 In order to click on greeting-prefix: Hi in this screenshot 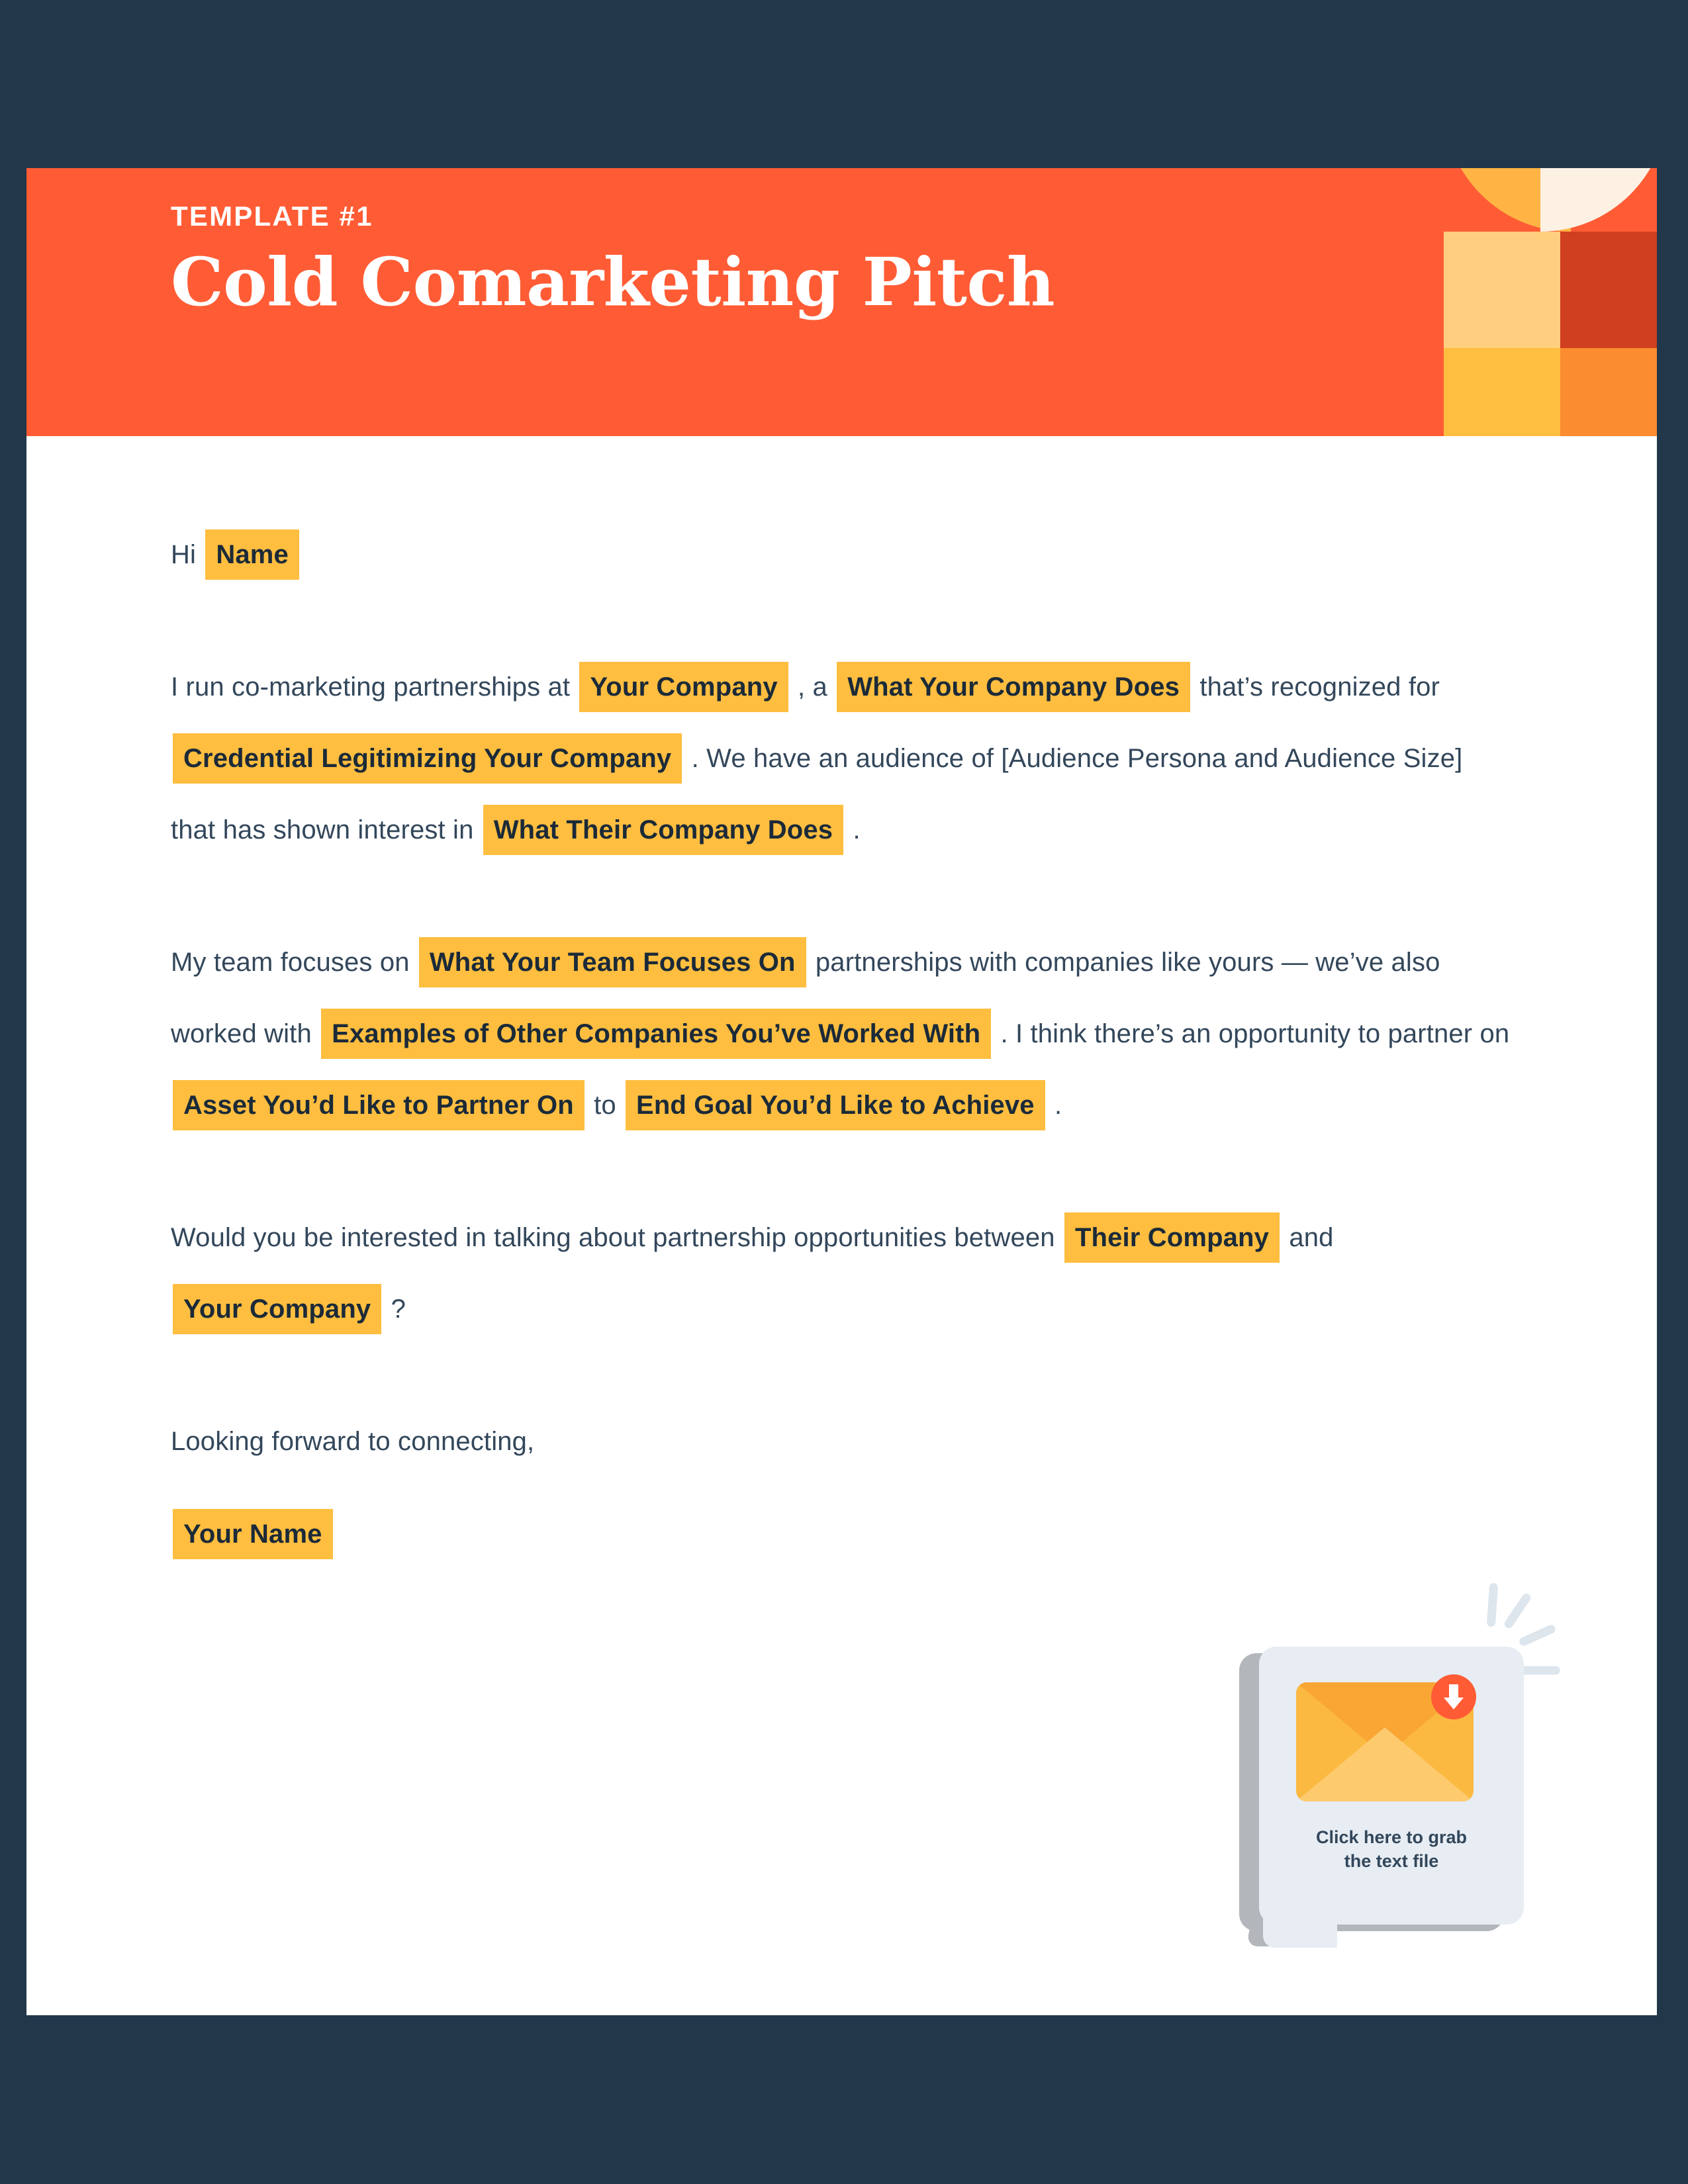, I will do `click(184, 554)`.